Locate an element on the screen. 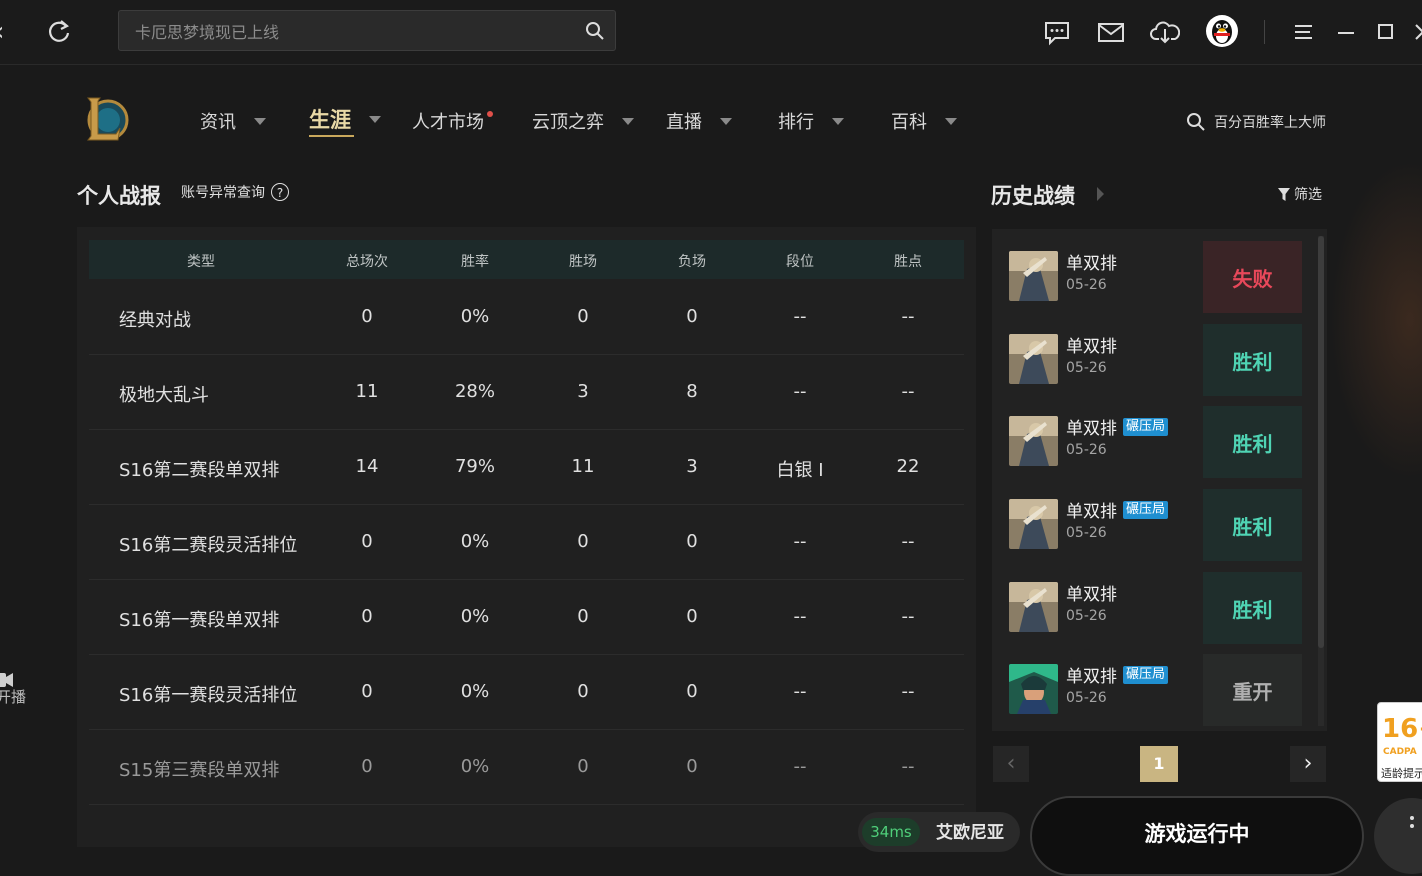 Image resolution: width=1422 pixels, height=876 pixels. match-mode: 单双排 碾压局 is located at coordinates (1117, 674).